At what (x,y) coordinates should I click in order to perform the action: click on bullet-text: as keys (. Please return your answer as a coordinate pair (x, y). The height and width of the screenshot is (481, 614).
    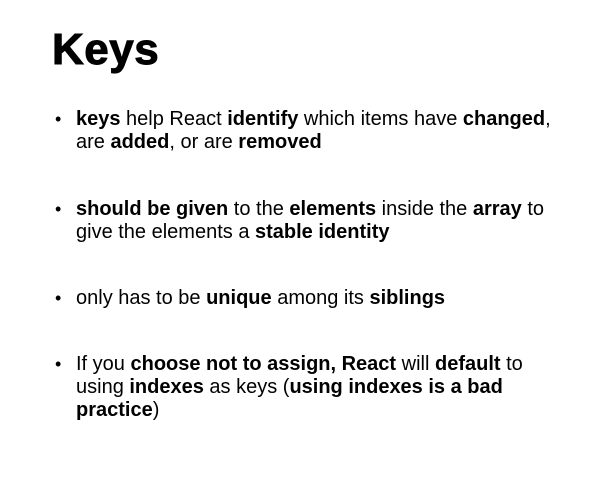
    Looking at the image, I should click on (246, 387).